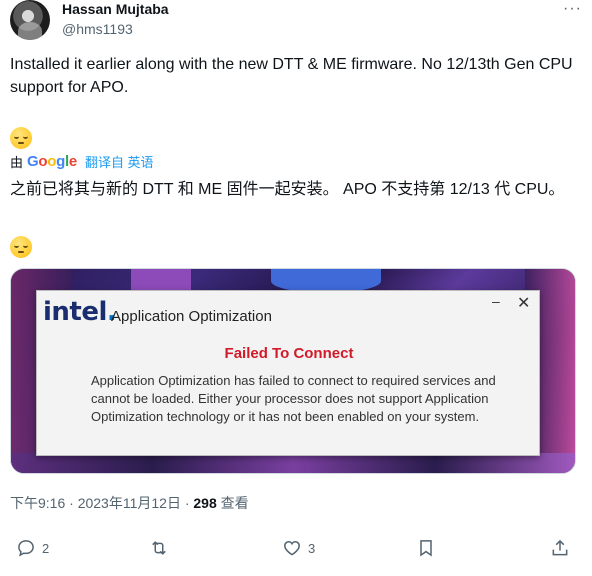 The height and width of the screenshot is (576, 592). Describe the element at coordinates (191, 316) in the screenshot. I see `dialog-title: Application Optimization` at that location.